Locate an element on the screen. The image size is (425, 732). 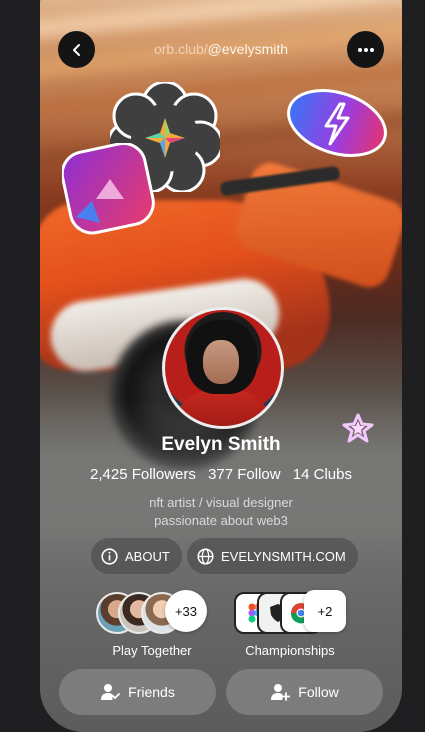
website-link: EVELYNSMITH.COM is located at coordinates (272, 556).